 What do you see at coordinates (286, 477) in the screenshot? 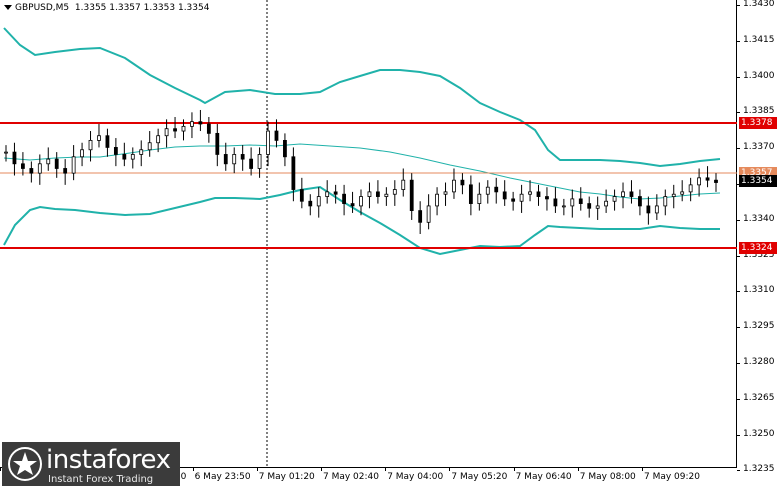
I see `time-tick-label: 7 May 01:20` at bounding box center [286, 477].